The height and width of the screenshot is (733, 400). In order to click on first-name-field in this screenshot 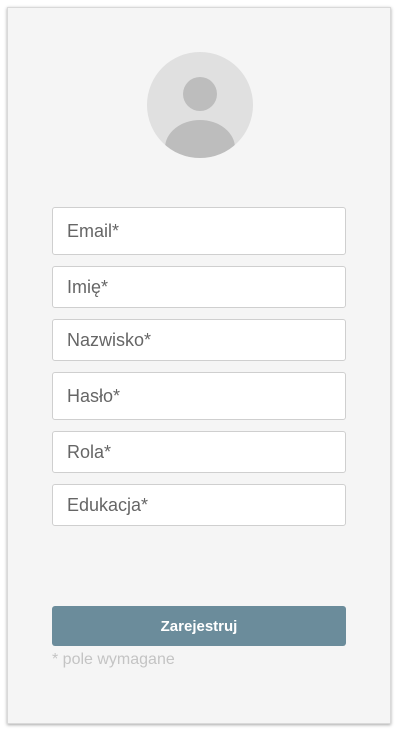, I will do `click(199, 287)`.